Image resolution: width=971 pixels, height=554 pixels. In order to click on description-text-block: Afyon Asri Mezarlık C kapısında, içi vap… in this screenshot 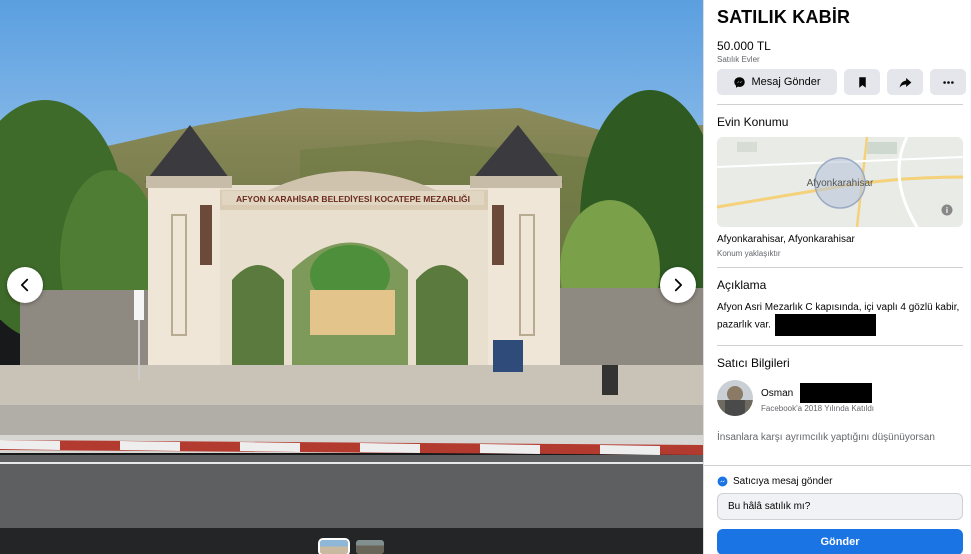, I will do `click(840, 318)`.